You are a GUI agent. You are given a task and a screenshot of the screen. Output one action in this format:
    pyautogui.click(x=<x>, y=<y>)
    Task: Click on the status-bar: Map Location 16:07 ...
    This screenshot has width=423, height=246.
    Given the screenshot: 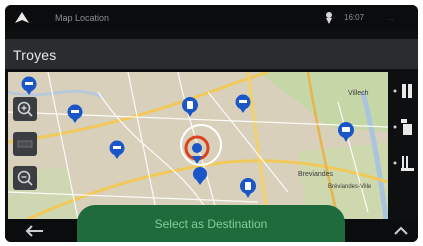 What is the action you would take?
    pyautogui.click(x=211, y=18)
    